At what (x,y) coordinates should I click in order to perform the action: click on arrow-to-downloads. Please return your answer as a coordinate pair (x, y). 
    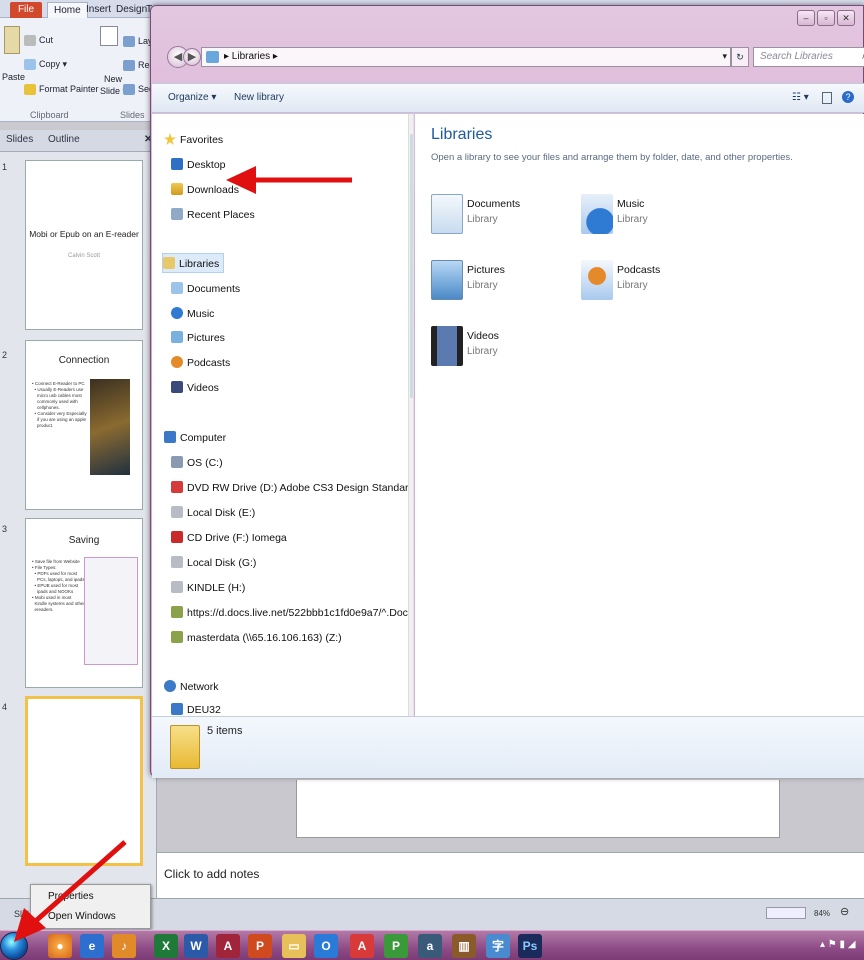
    Looking at the image, I should click on (289, 180).